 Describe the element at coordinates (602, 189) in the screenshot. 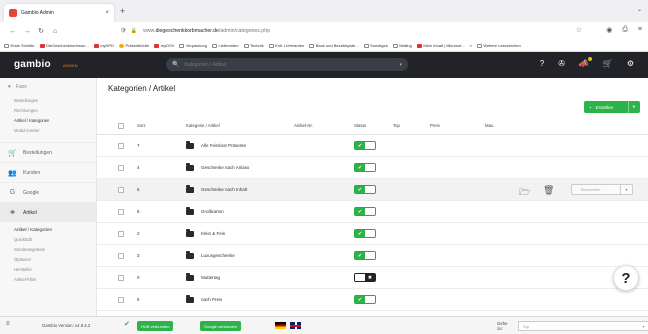

I see `edit-button: Bearbeiten ▾` at that location.